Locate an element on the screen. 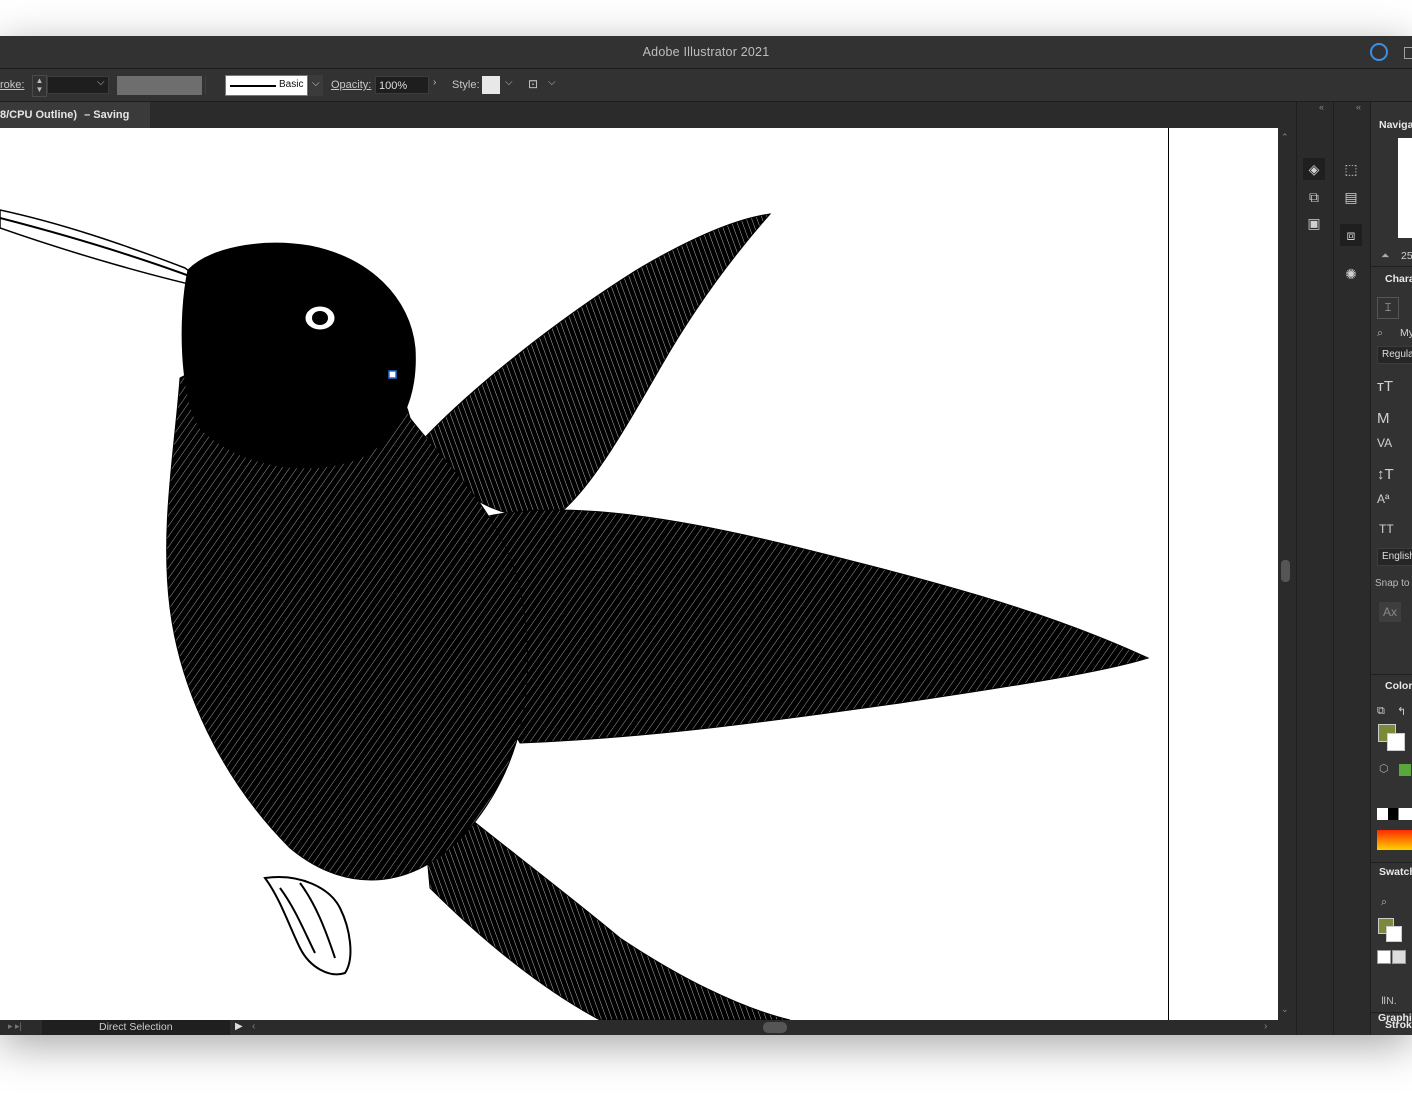 This screenshot has width=1412, height=1105. scroll-right-icon: › is located at coordinates (1265, 1026).